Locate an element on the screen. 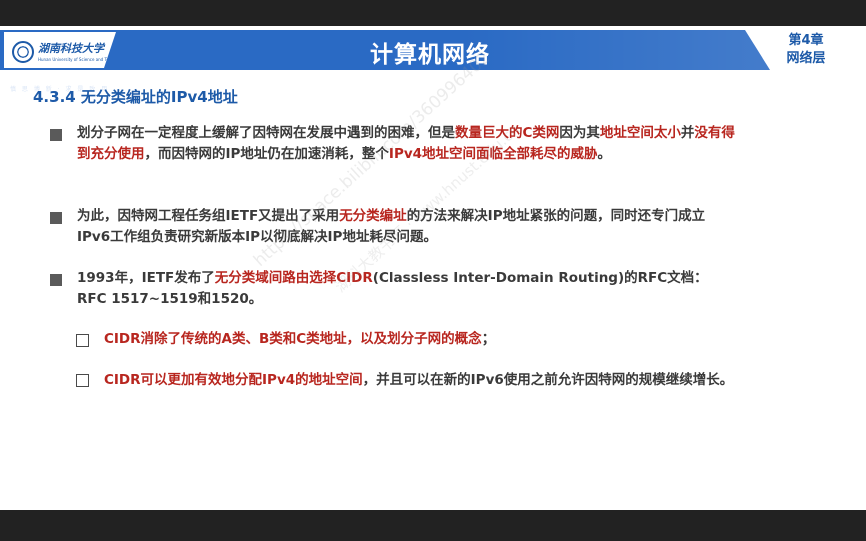 Image resolution: width=866 pixels, height=541 pixels. body-text: 1993年，IETF发布了 is located at coordinates (146, 278).